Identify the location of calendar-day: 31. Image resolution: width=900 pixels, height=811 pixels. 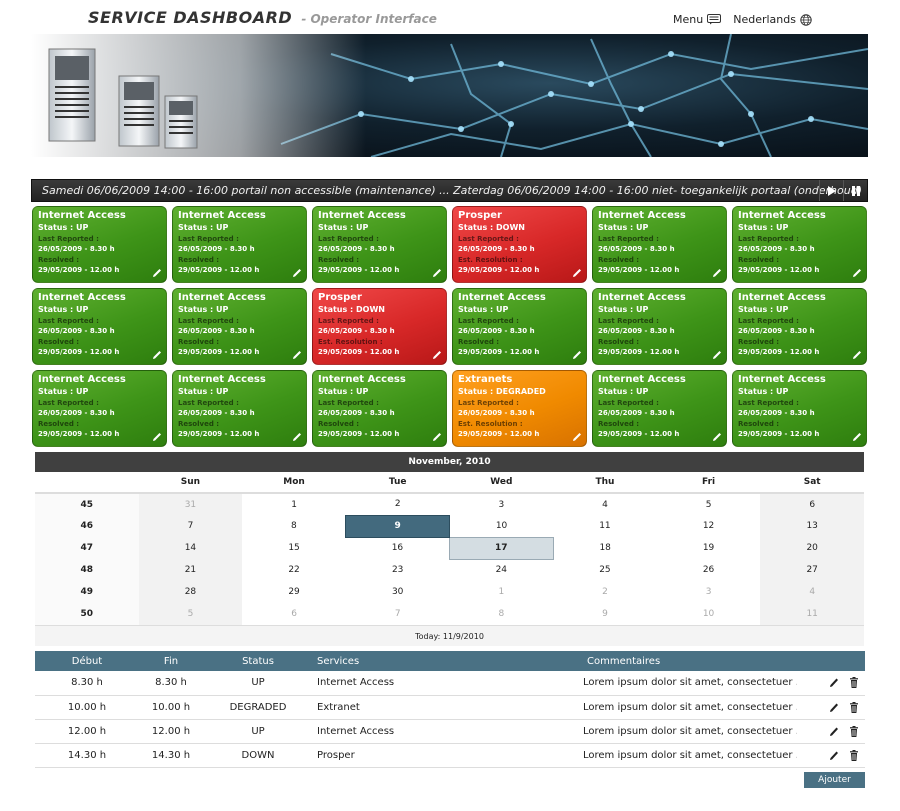
(190, 504).